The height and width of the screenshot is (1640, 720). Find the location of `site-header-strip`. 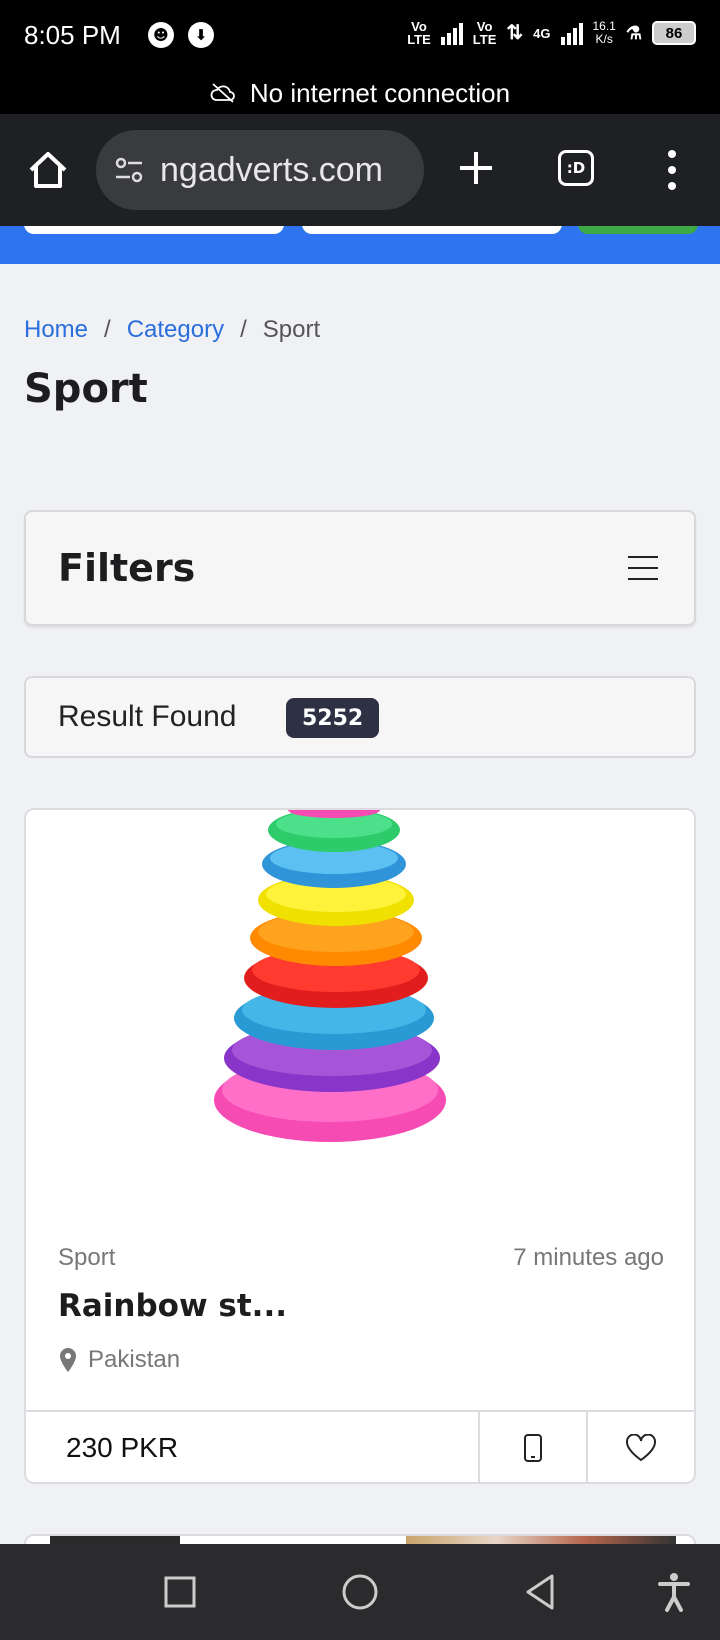

site-header-strip is located at coordinates (360, 245).